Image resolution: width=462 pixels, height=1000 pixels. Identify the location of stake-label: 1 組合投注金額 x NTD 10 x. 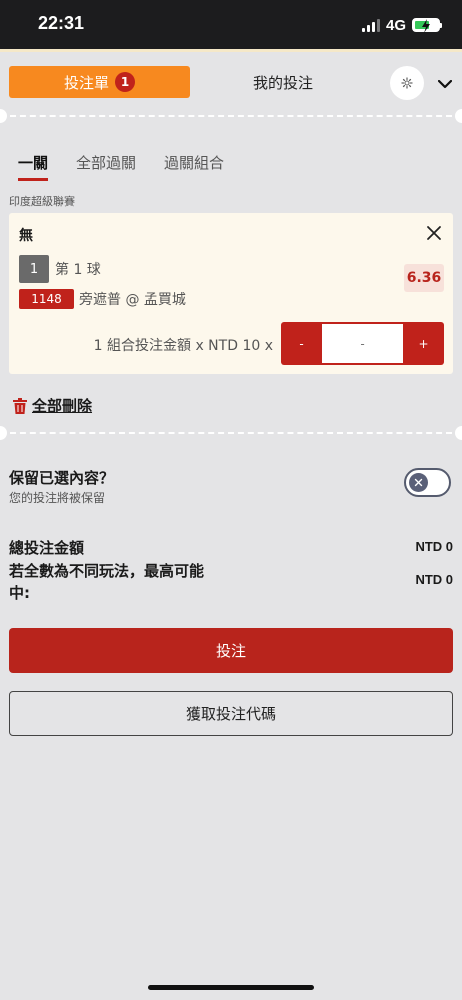
(183, 346).